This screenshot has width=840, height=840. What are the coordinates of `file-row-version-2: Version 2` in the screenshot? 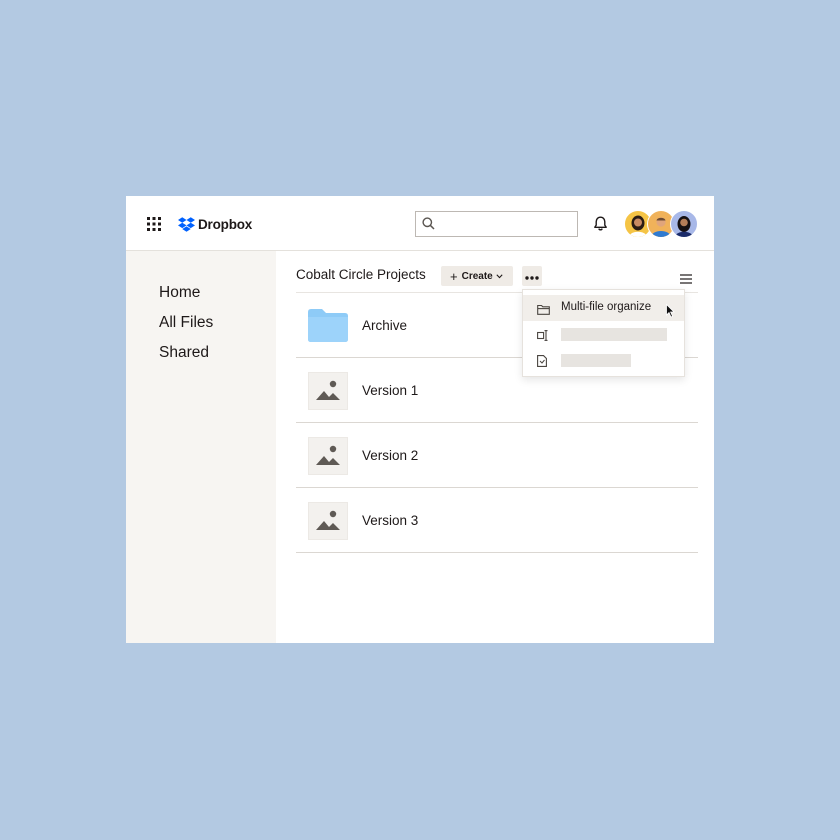 It's located at (497, 455).